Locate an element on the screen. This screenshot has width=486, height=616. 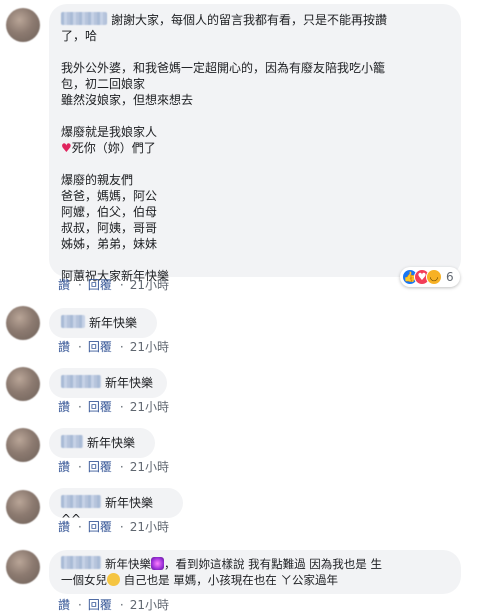
comment-text: 雖然沒娘家，但想來想去 is located at coordinates (127, 100).